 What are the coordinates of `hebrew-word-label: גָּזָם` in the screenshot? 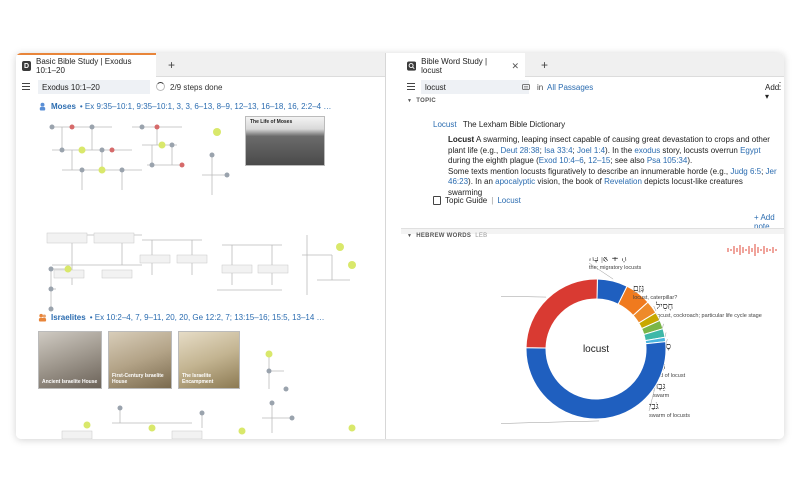 It's located at (638, 289).